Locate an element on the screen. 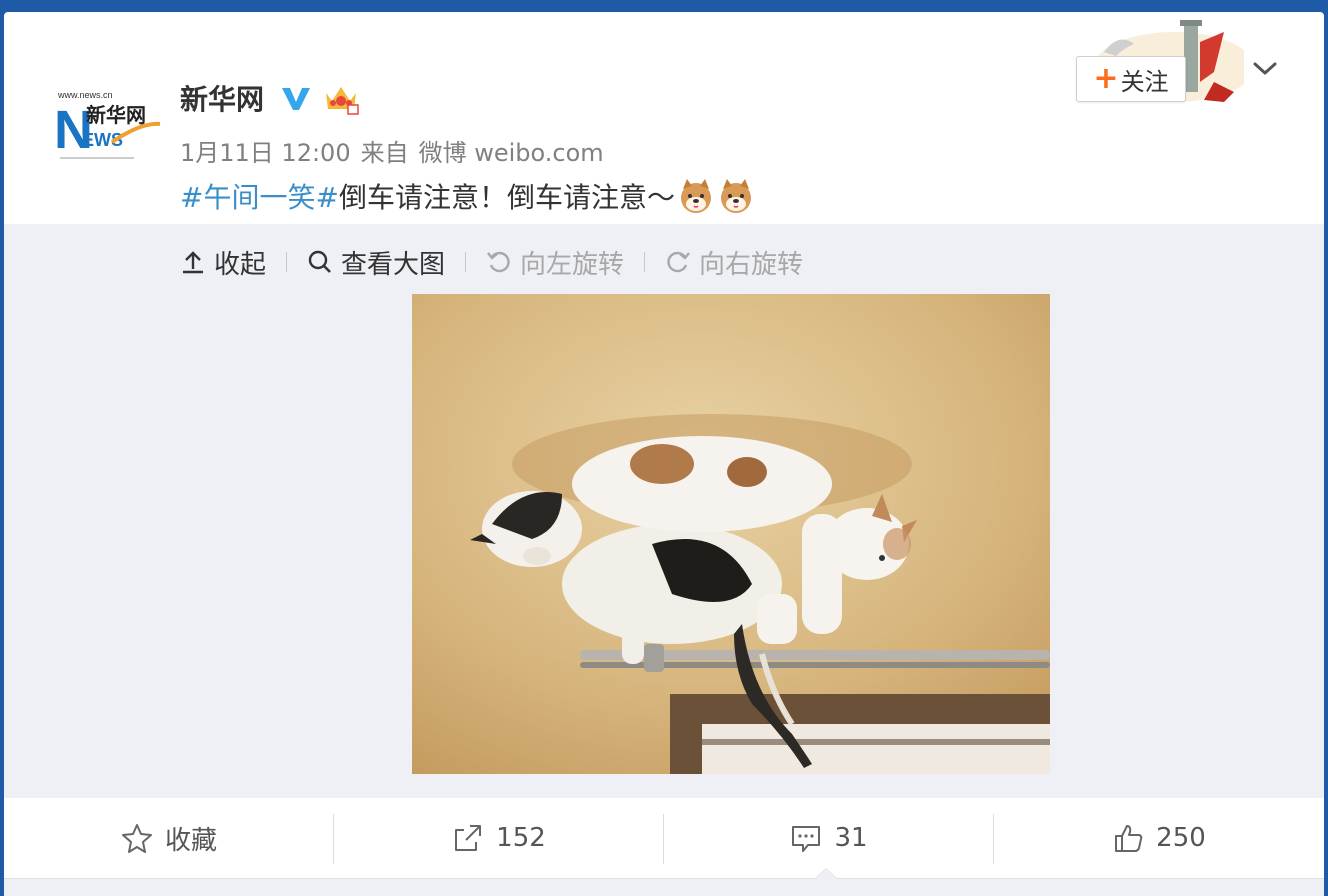  topic-link: #午间一笑# is located at coordinates (259, 196).